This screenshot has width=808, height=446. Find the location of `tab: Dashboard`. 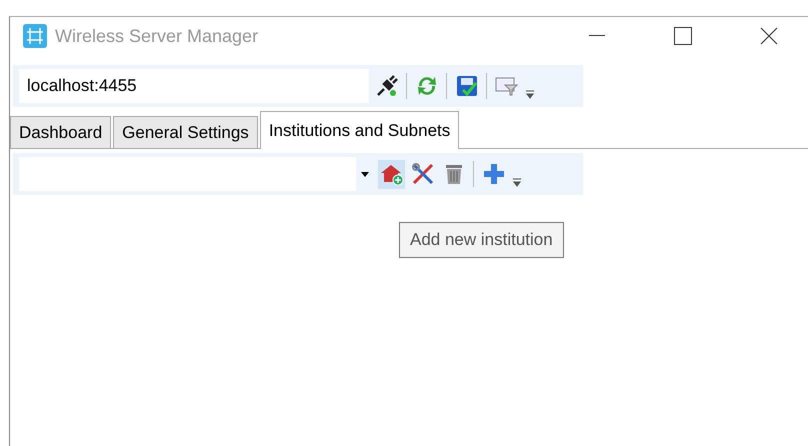

tab: Dashboard is located at coordinates (61, 132).